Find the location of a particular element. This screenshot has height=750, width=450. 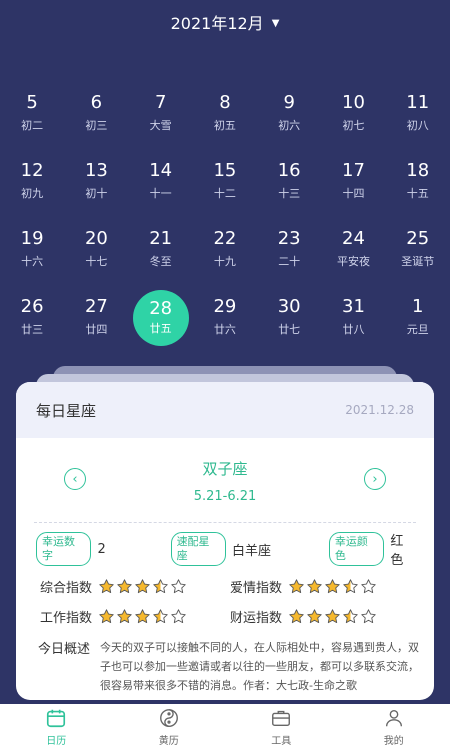

chevron-right-icon: › is located at coordinates (375, 479).